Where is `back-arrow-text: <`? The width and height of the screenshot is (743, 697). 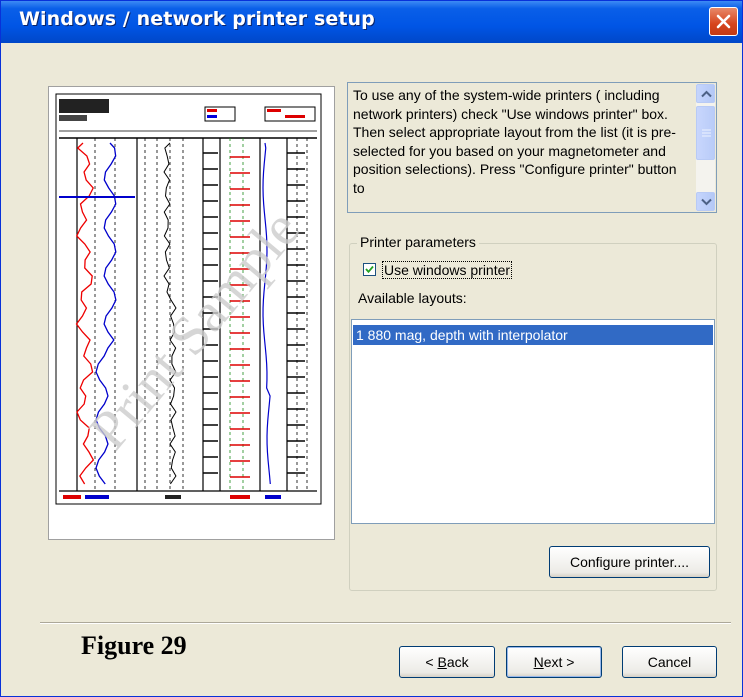
back-arrow-text: < is located at coordinates (431, 662).